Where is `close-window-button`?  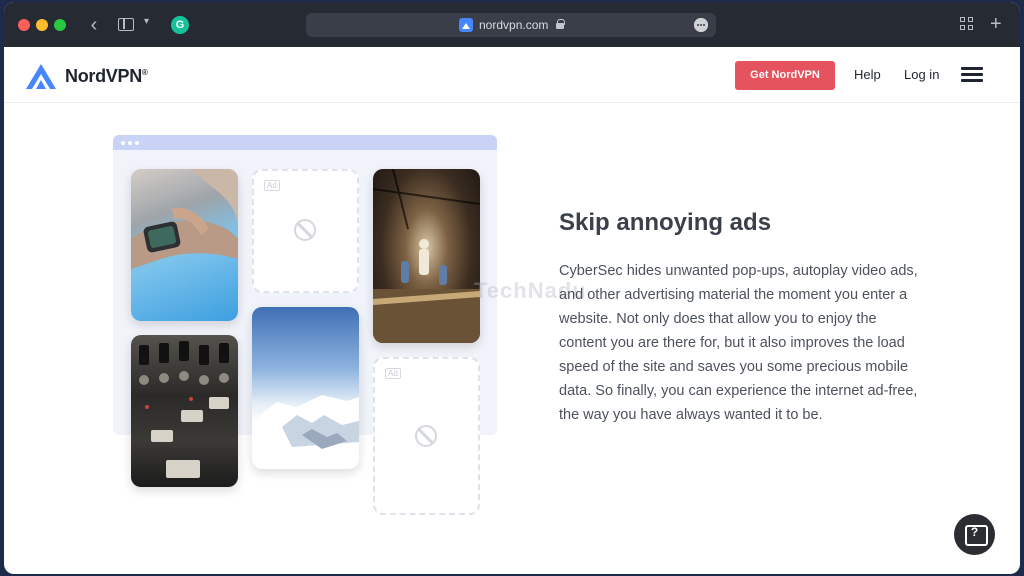 close-window-button is located at coordinates (24, 25).